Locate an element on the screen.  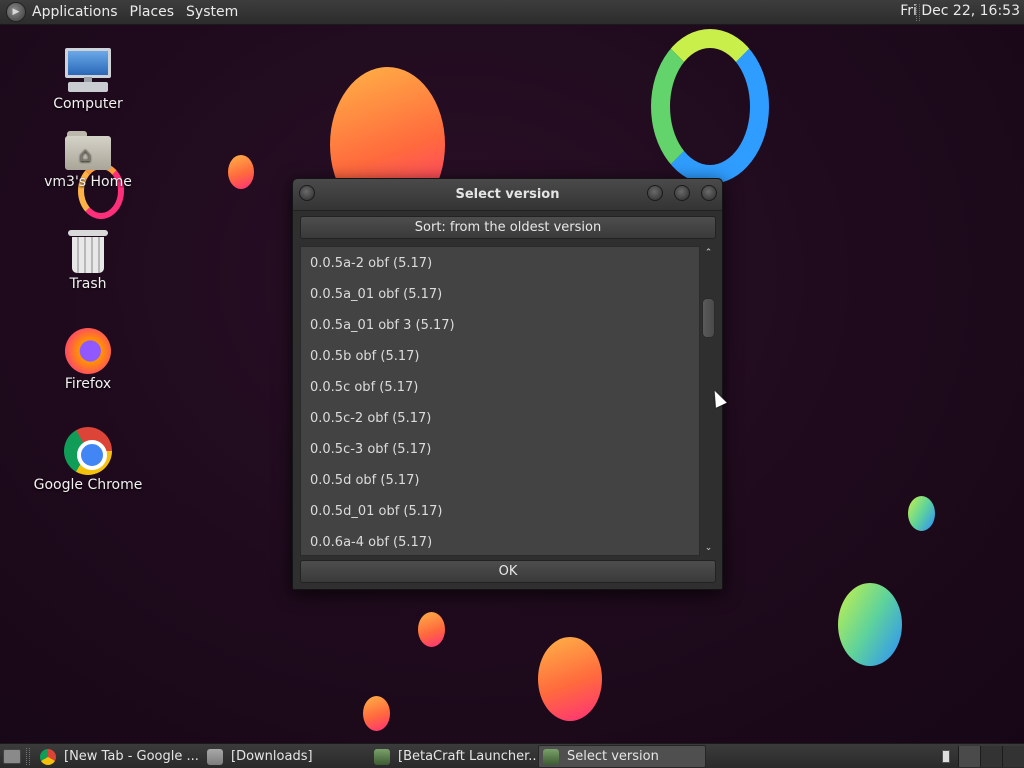
firefox-icon is located at coordinates (88, 351).